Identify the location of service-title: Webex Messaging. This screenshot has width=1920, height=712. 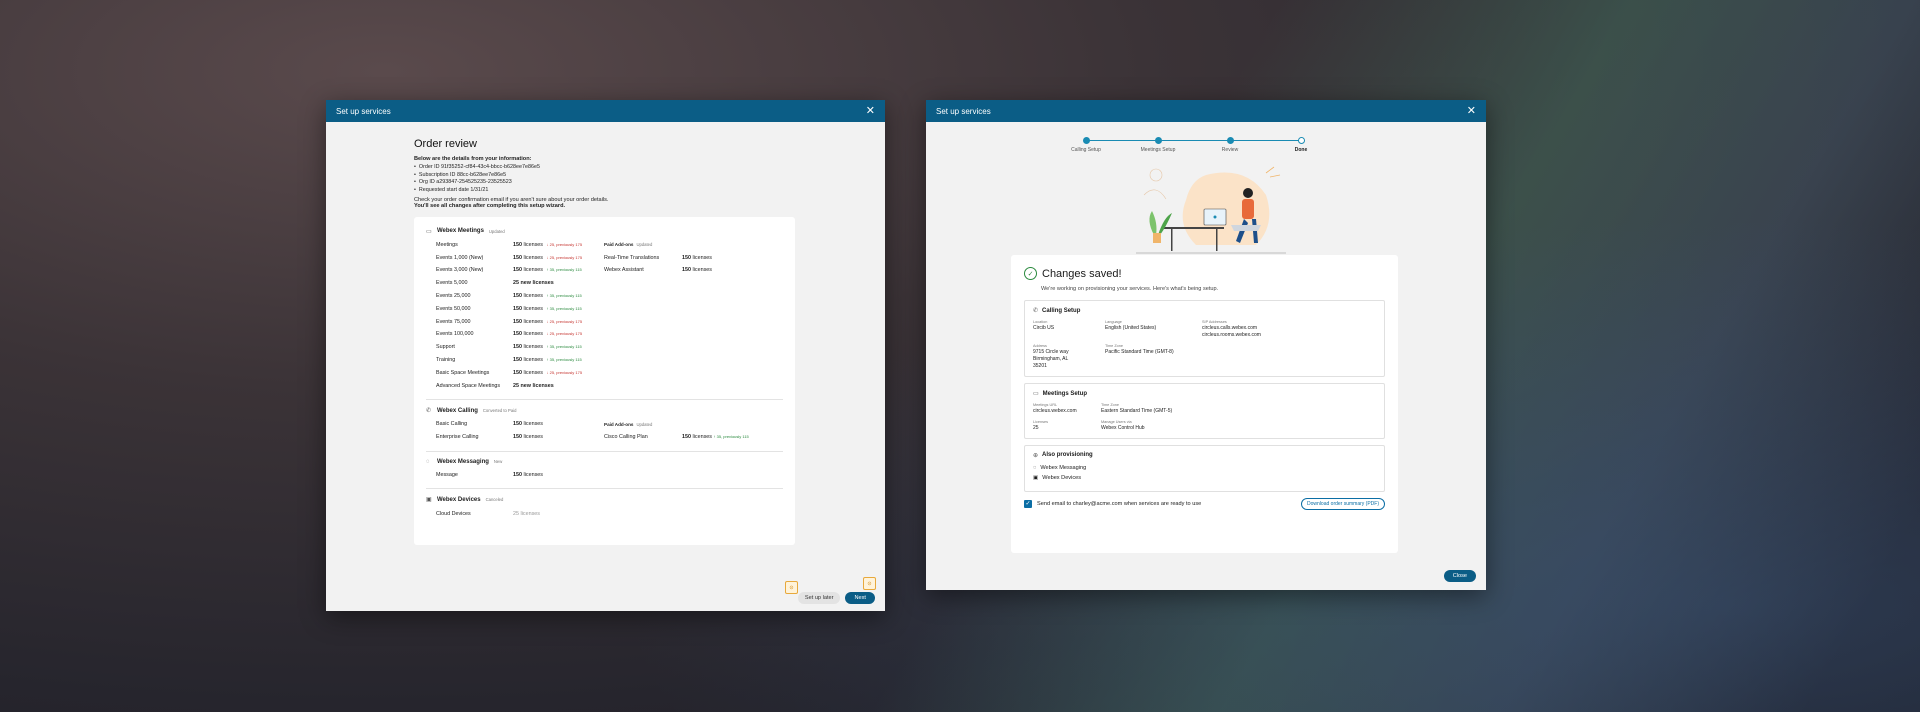
(463, 461).